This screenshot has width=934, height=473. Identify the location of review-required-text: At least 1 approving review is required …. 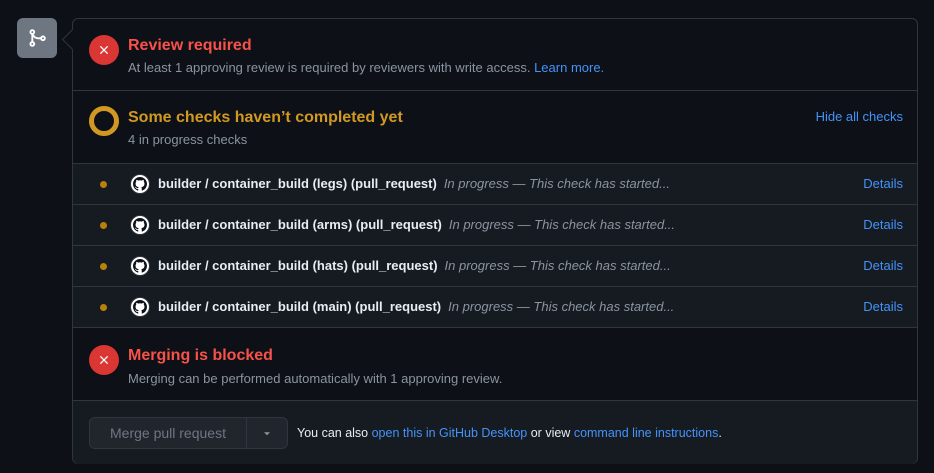
(329, 67).